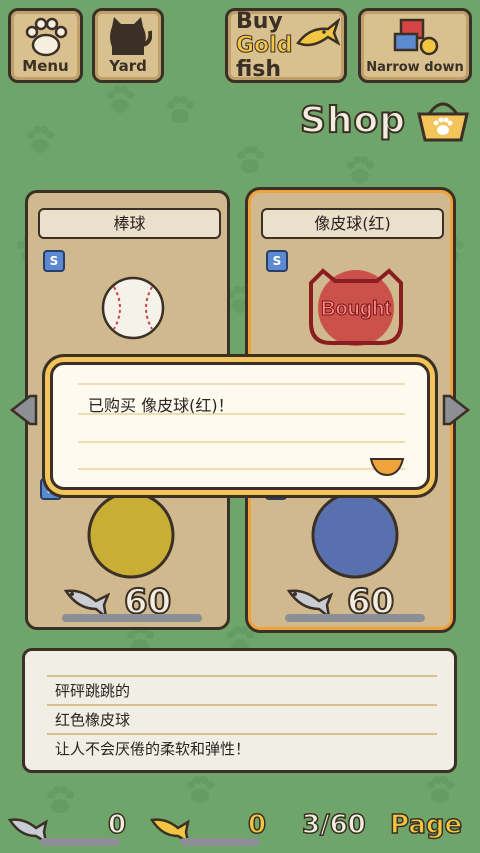  What do you see at coordinates (131, 36) in the screenshot?
I see `cat-icon` at bounding box center [131, 36].